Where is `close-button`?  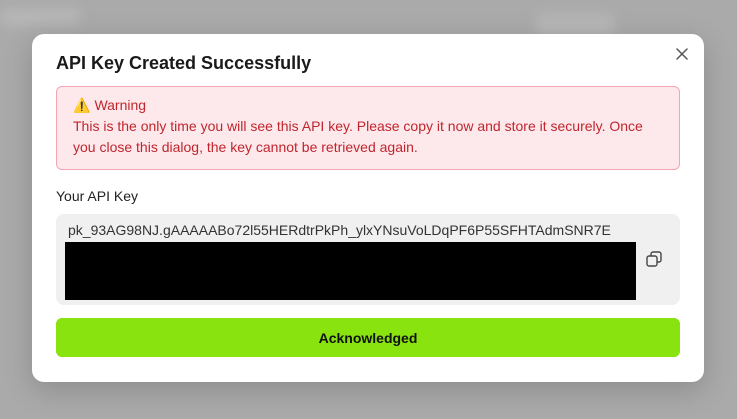
close-button is located at coordinates (682, 54).